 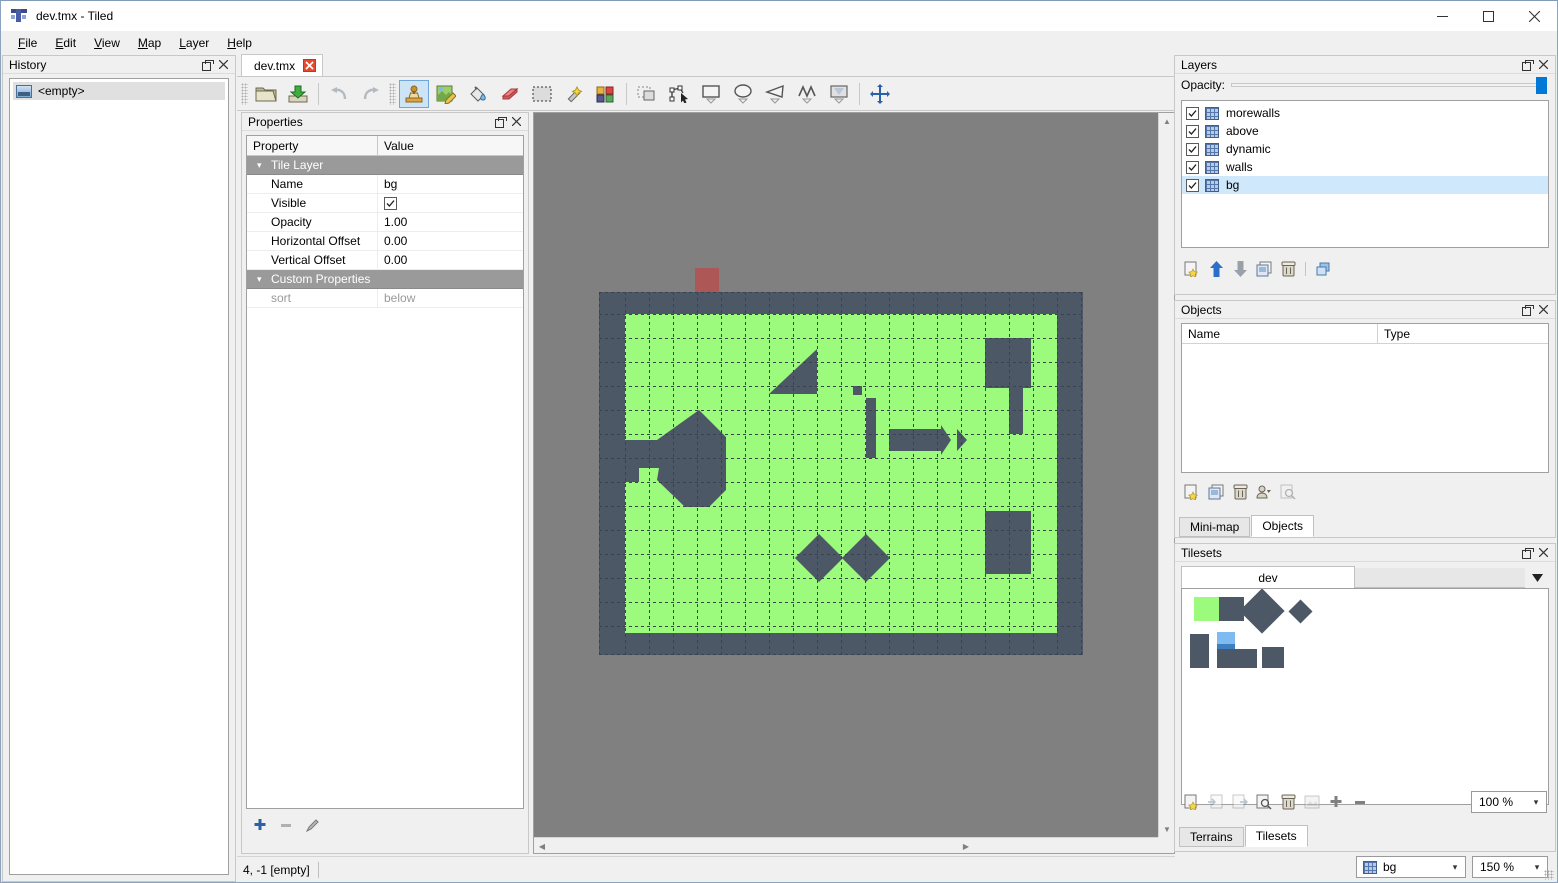 I want to click on open-file-button, so click(x=266, y=94).